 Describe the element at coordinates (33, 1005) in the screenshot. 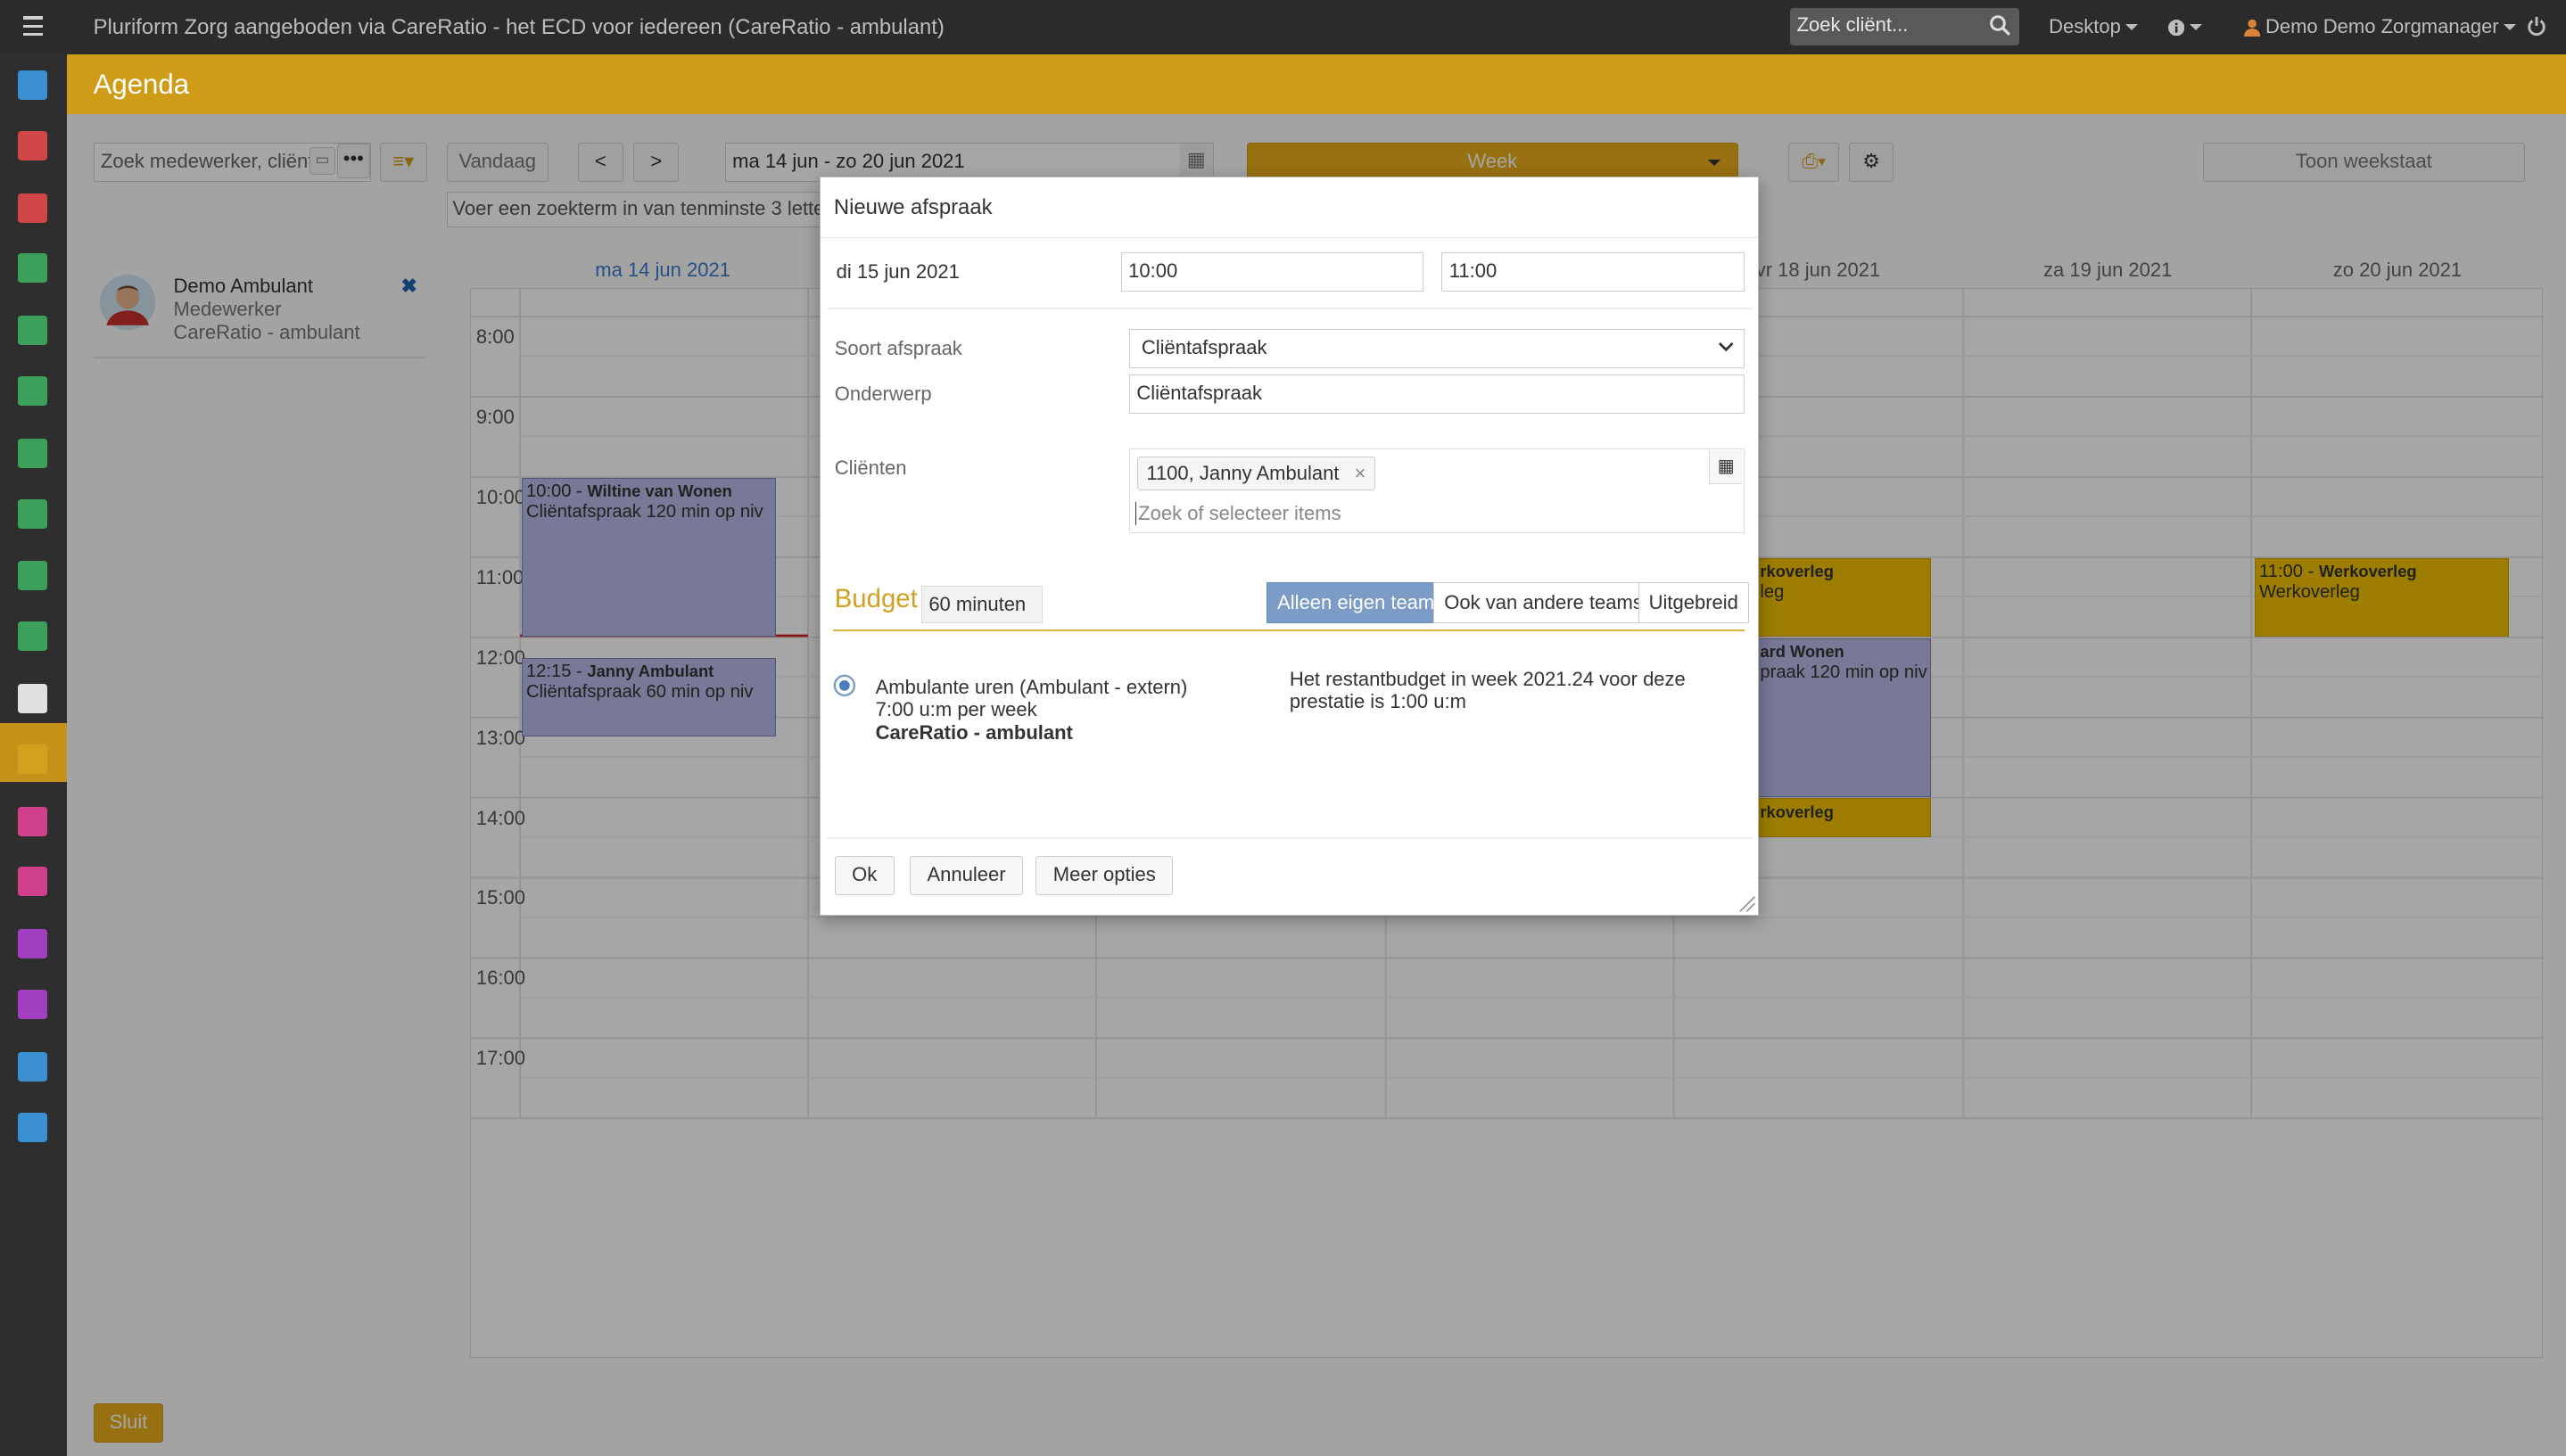

I see `users-icon` at that location.